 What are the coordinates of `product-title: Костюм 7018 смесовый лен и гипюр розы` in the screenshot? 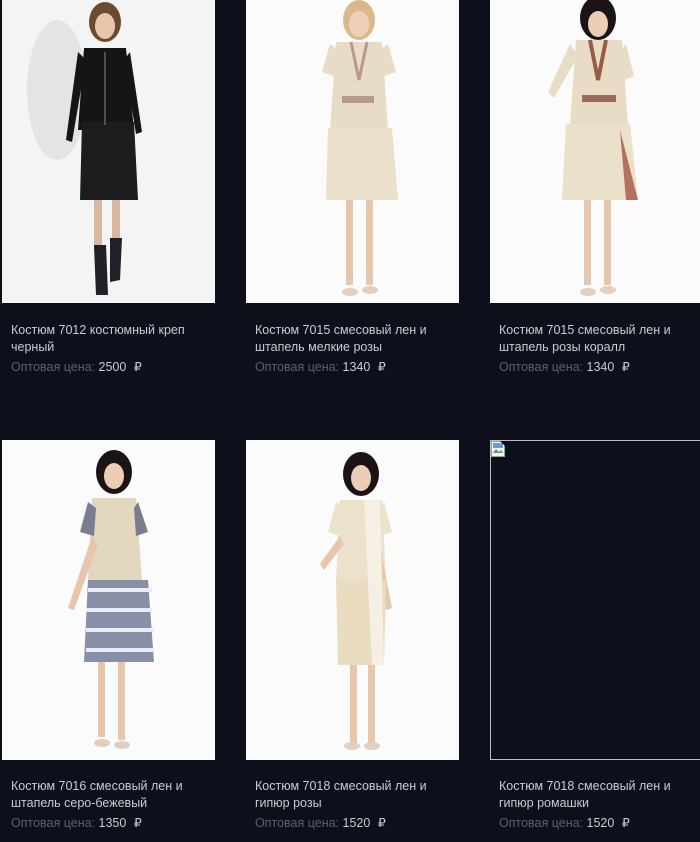 It's located at (355, 794).